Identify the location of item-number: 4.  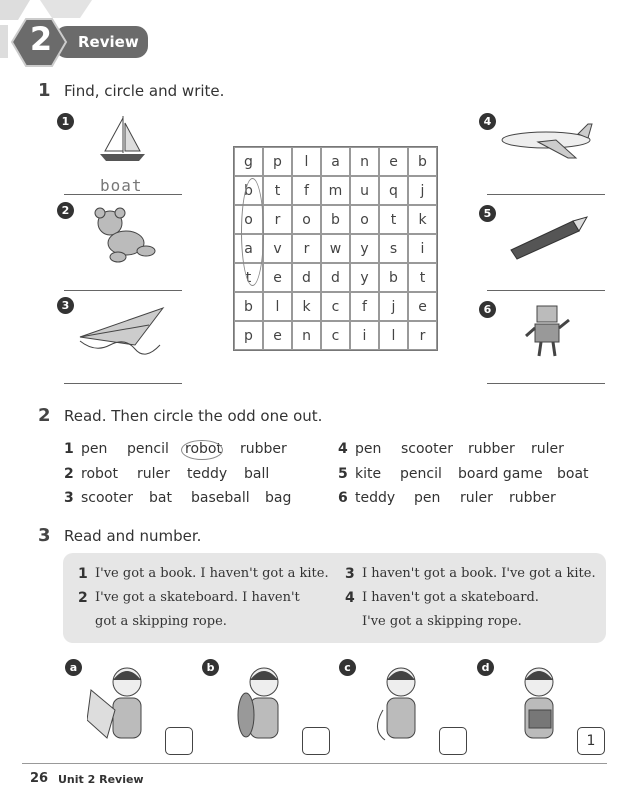
(487, 121).